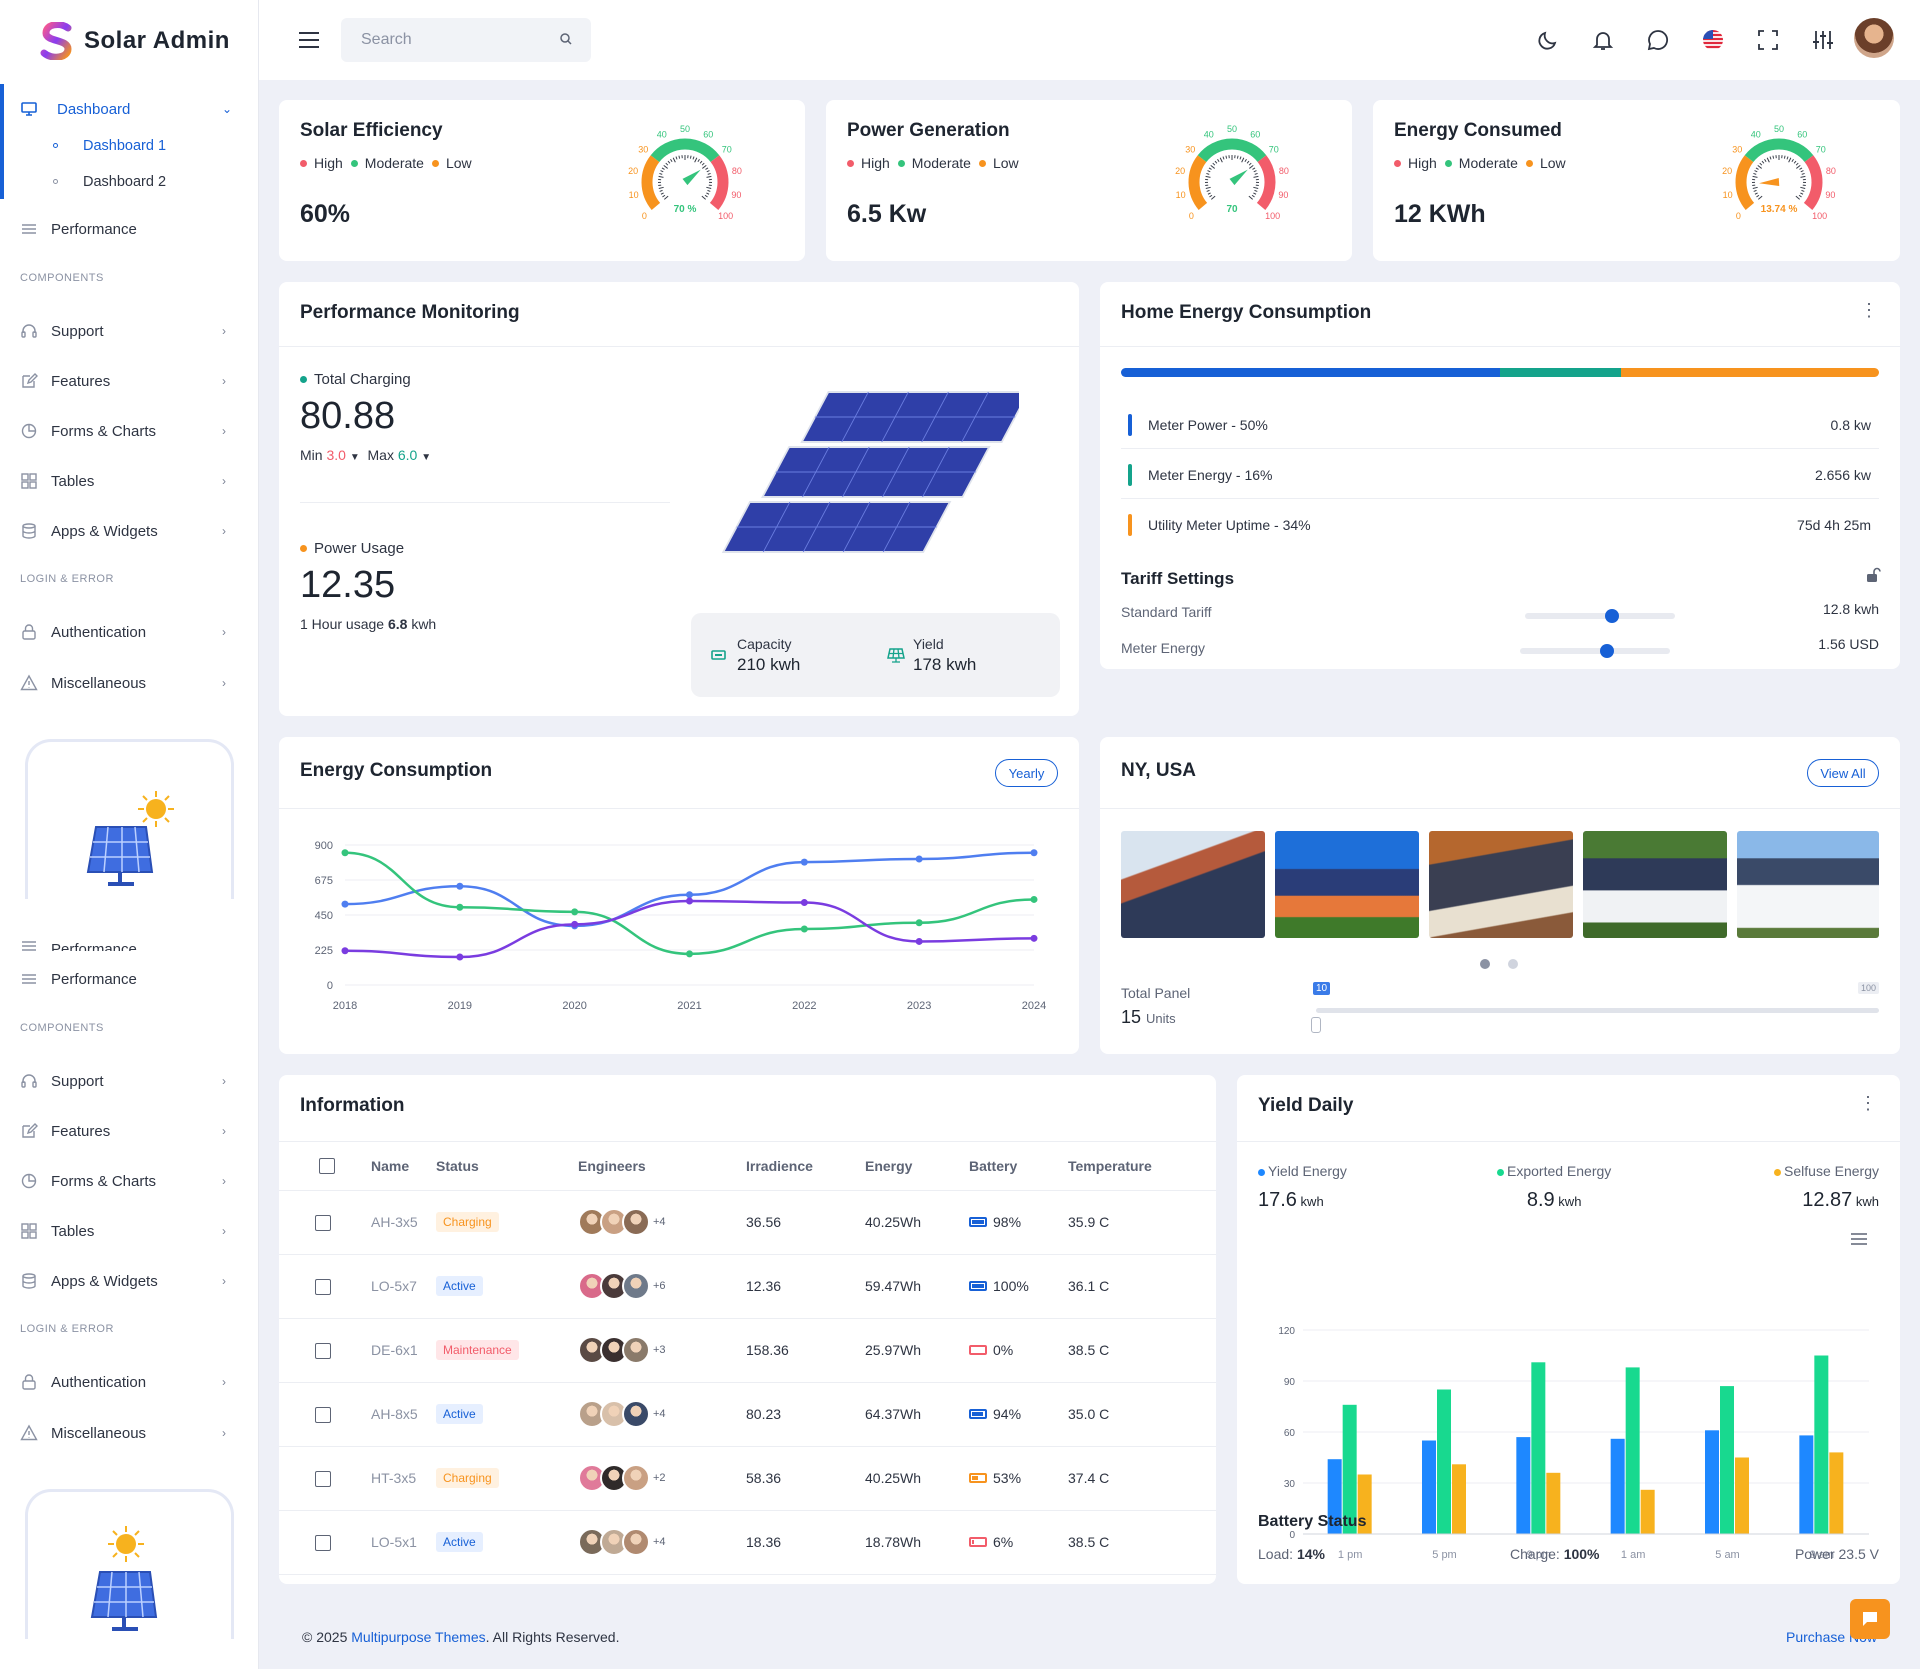  I want to click on menu-icon, so click(1859, 1239).